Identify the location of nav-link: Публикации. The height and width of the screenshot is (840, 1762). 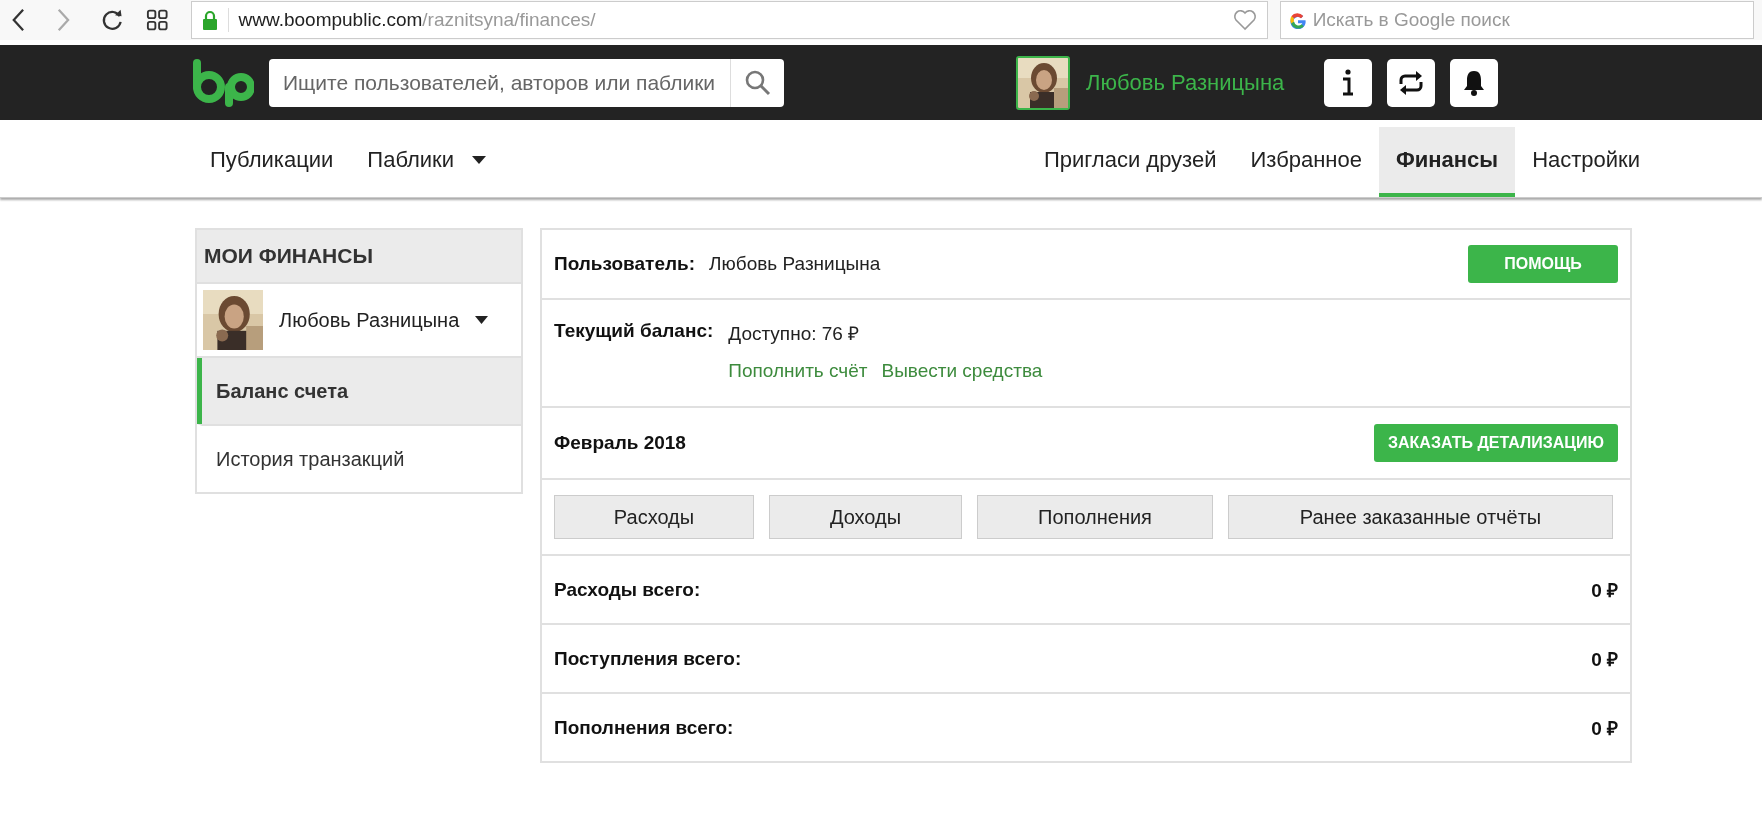
(272, 162).